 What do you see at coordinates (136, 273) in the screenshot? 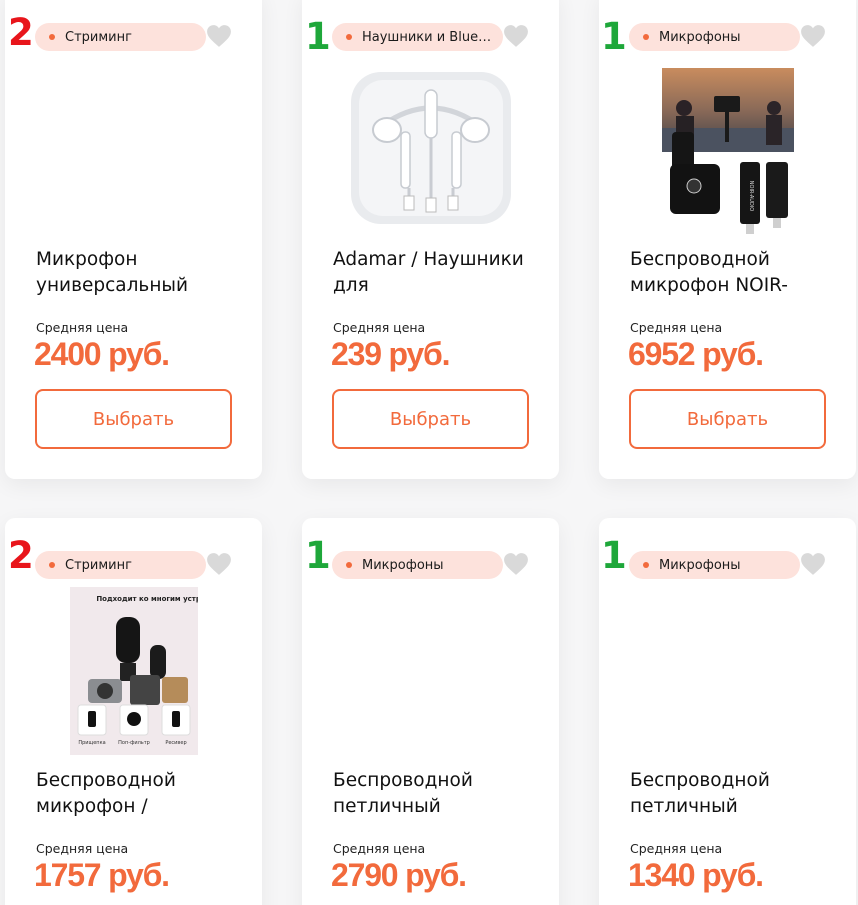
I see `product-title: Микрофон универсальный` at bounding box center [136, 273].